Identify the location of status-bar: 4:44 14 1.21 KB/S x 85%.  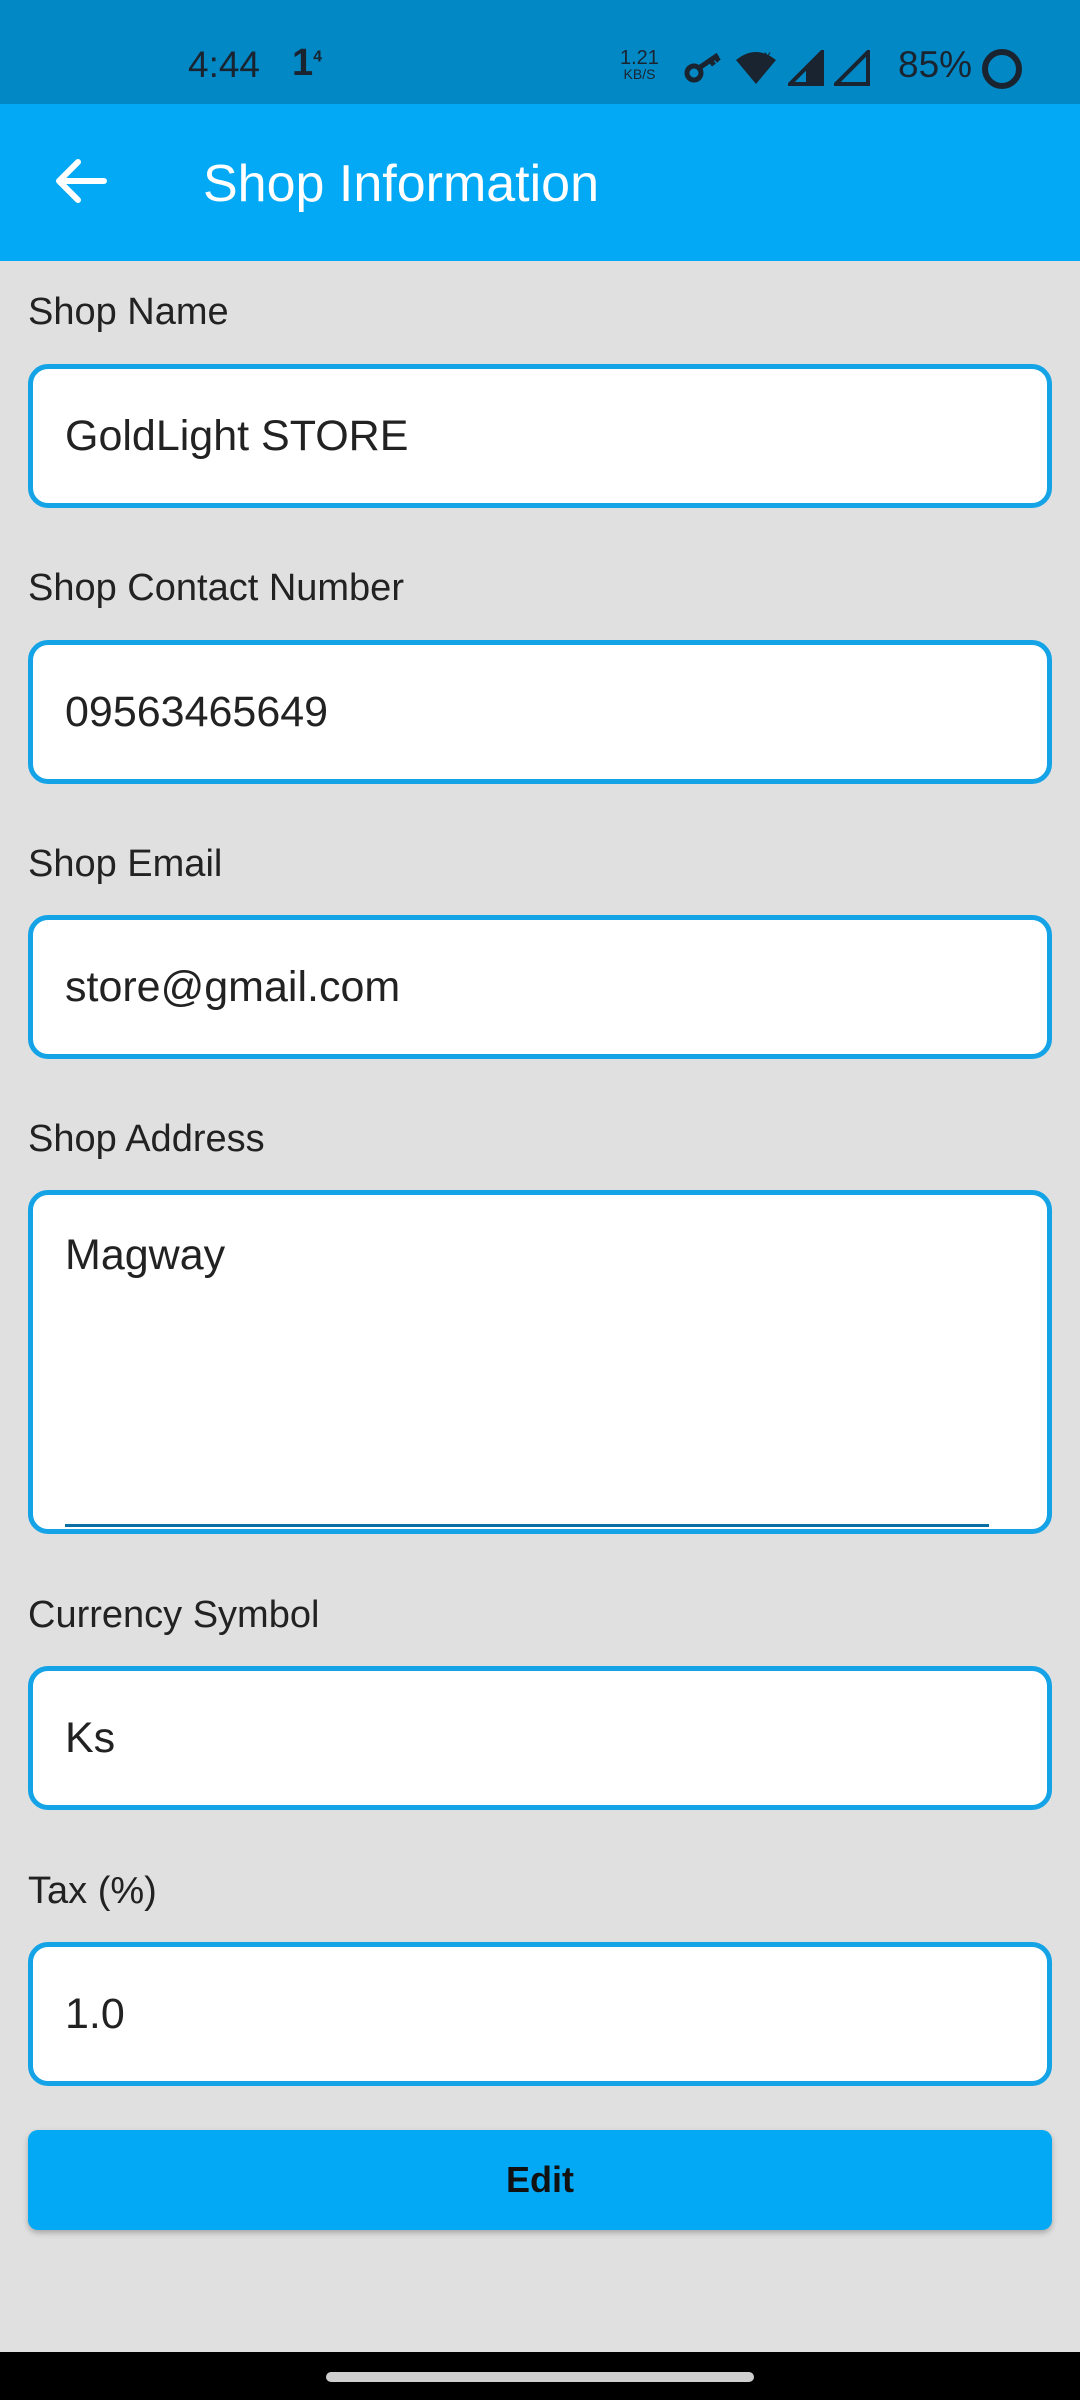
(540, 52).